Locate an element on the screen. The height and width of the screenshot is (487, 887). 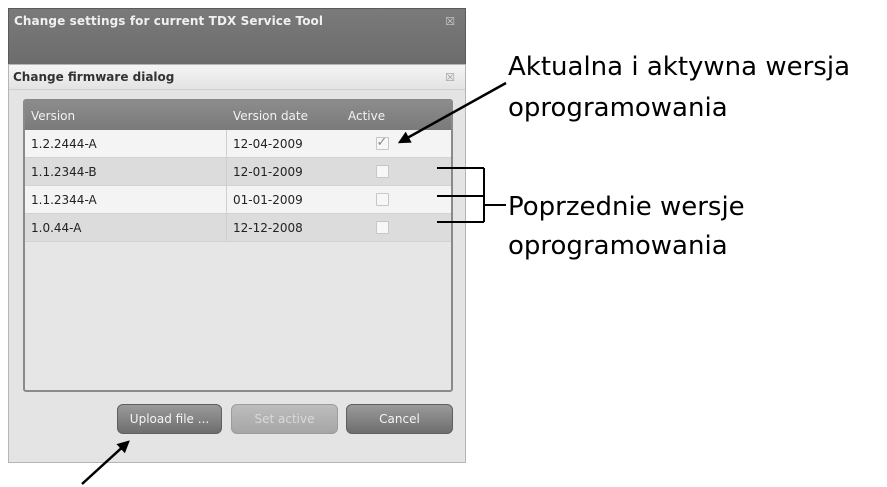
arrow-to-upload-button is located at coordinates (105, 462).